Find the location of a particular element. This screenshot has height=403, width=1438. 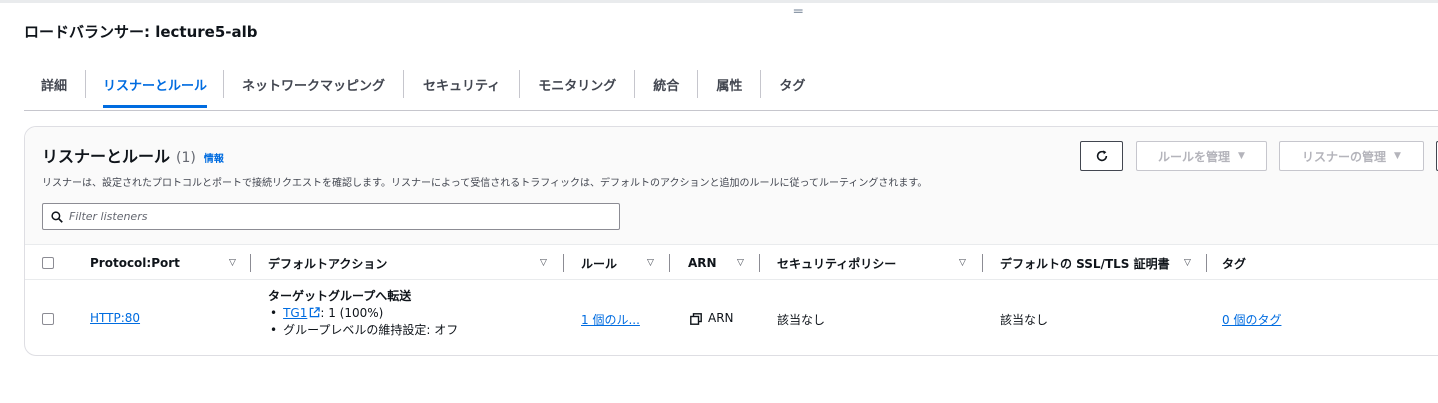

stickiness-item: グループレベルの維持設定: オフ is located at coordinates (363, 330).